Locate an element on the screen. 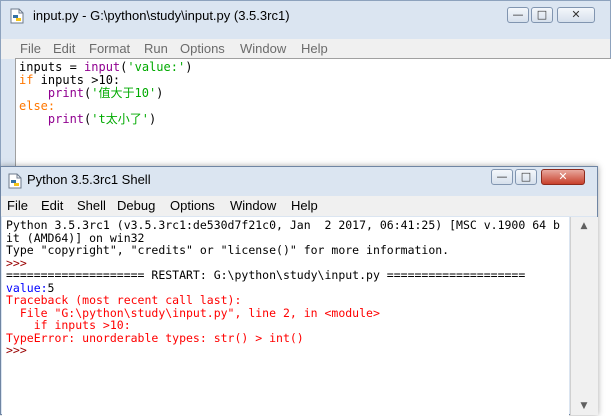 The width and height of the screenshot is (611, 416). shell-menu-help: Help is located at coordinates (304, 205).